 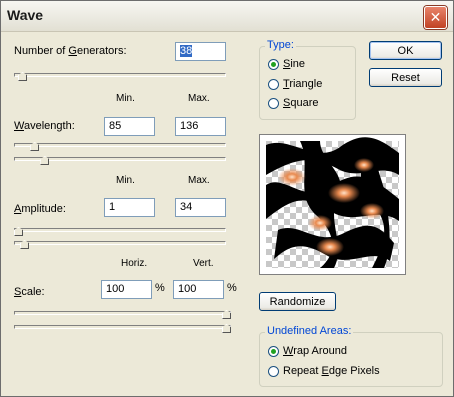 What do you see at coordinates (351, 359) in the screenshot?
I see `undefined-areas-group` at bounding box center [351, 359].